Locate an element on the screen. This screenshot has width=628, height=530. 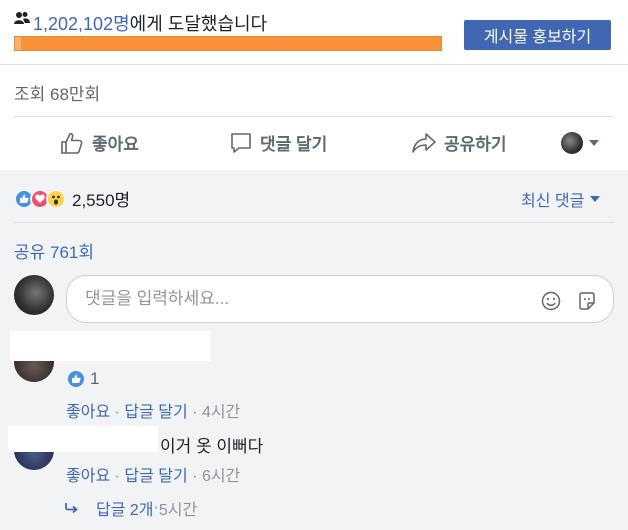
comment-meta: 좋아요 · 답글 달기 · 6시간 is located at coordinates (153, 476).